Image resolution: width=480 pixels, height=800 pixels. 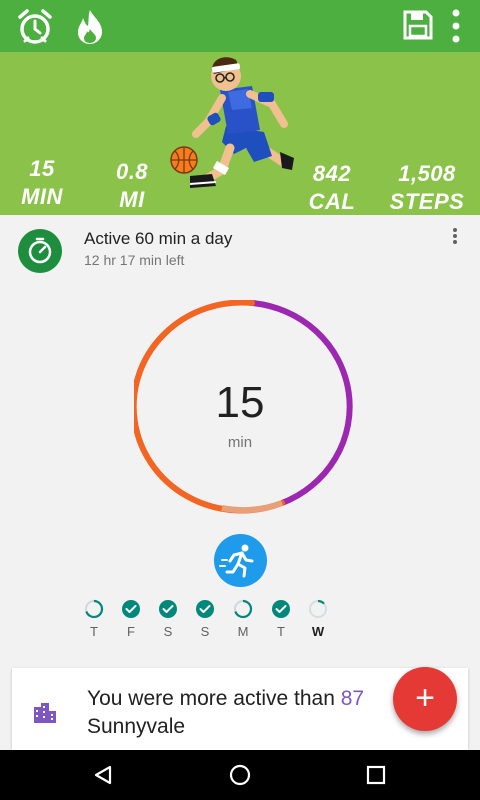 I want to click on empty-ring-icon, so click(x=318, y=608).